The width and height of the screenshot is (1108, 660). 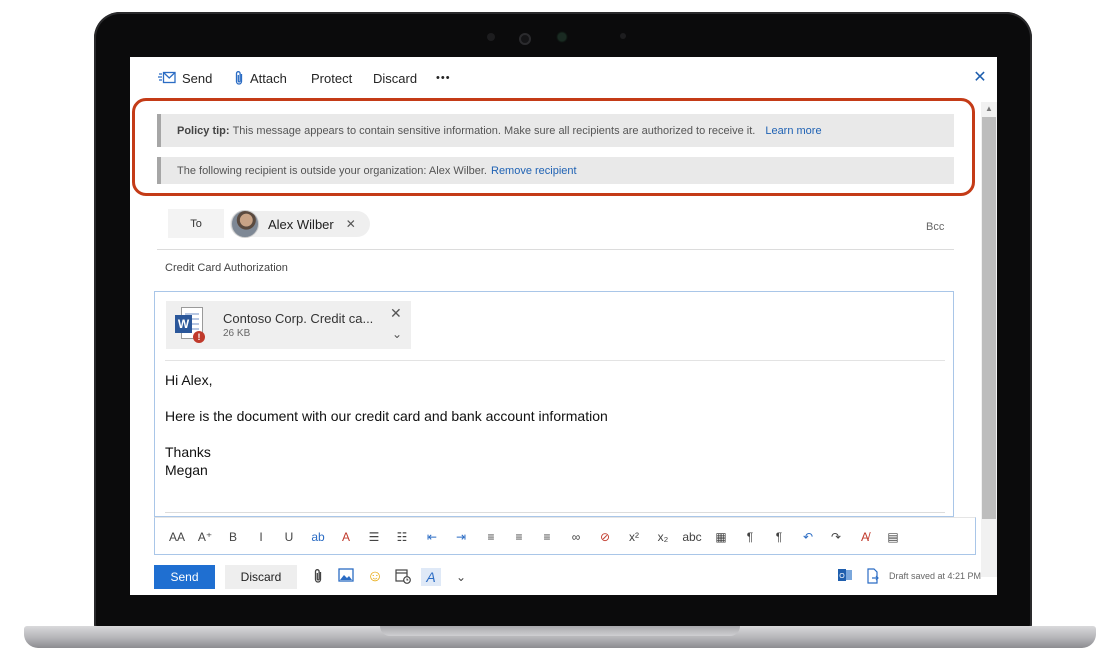 What do you see at coordinates (203, 130) in the screenshot?
I see `policy-tip-label: Policy tip:` at bounding box center [203, 130].